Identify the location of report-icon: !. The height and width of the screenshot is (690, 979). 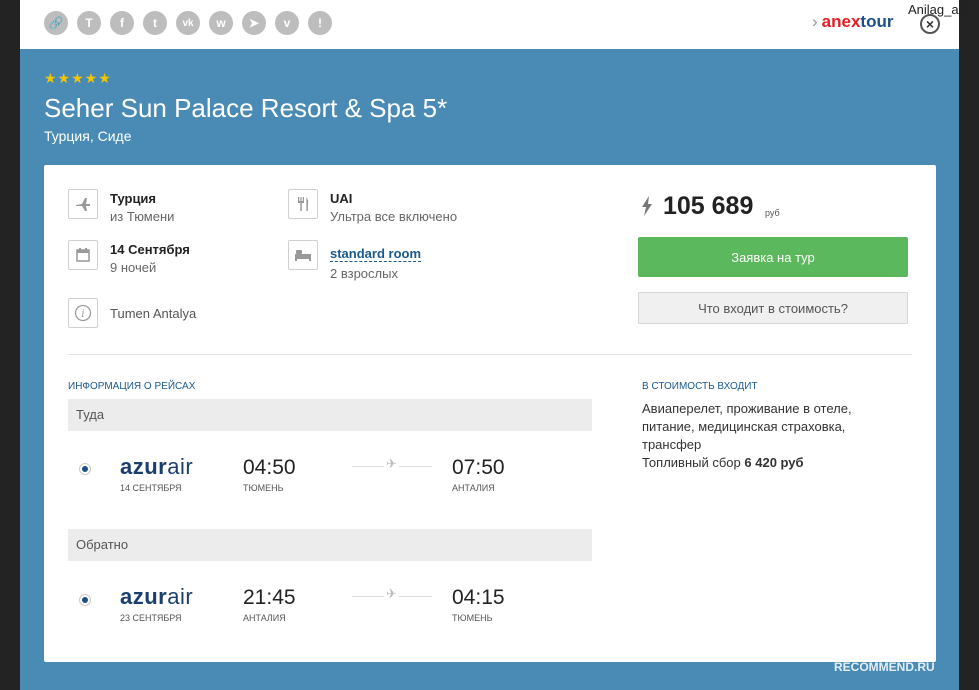
(320, 23).